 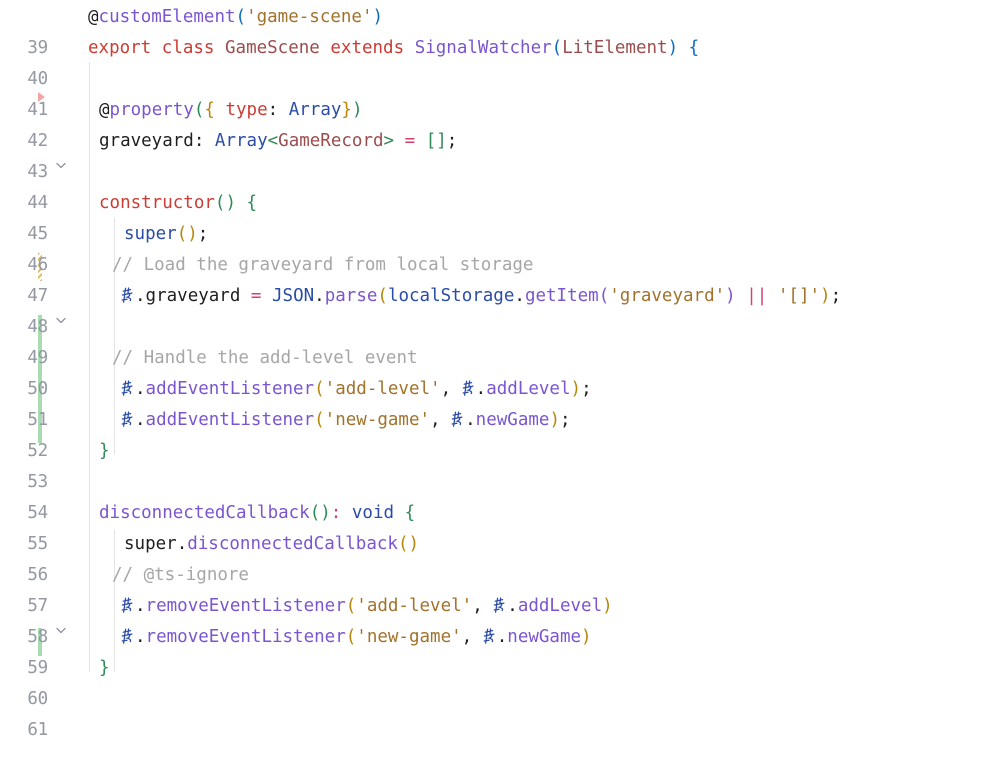 What do you see at coordinates (500, 340) in the screenshot?
I see `code-line: 49` at bounding box center [500, 340].